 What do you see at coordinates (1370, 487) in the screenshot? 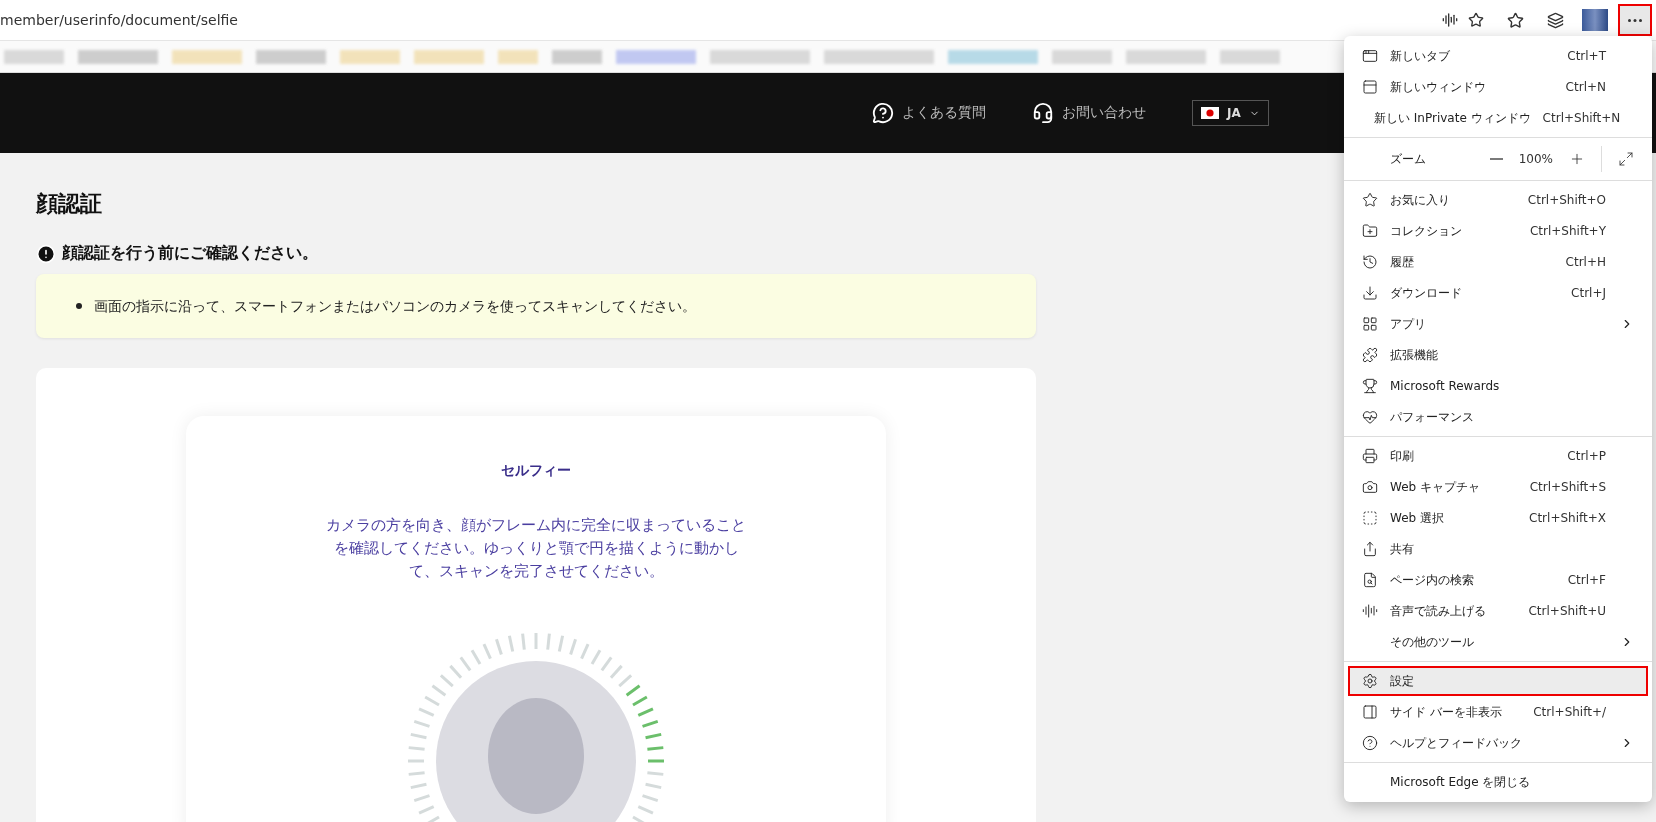
I see `camera-icon` at bounding box center [1370, 487].